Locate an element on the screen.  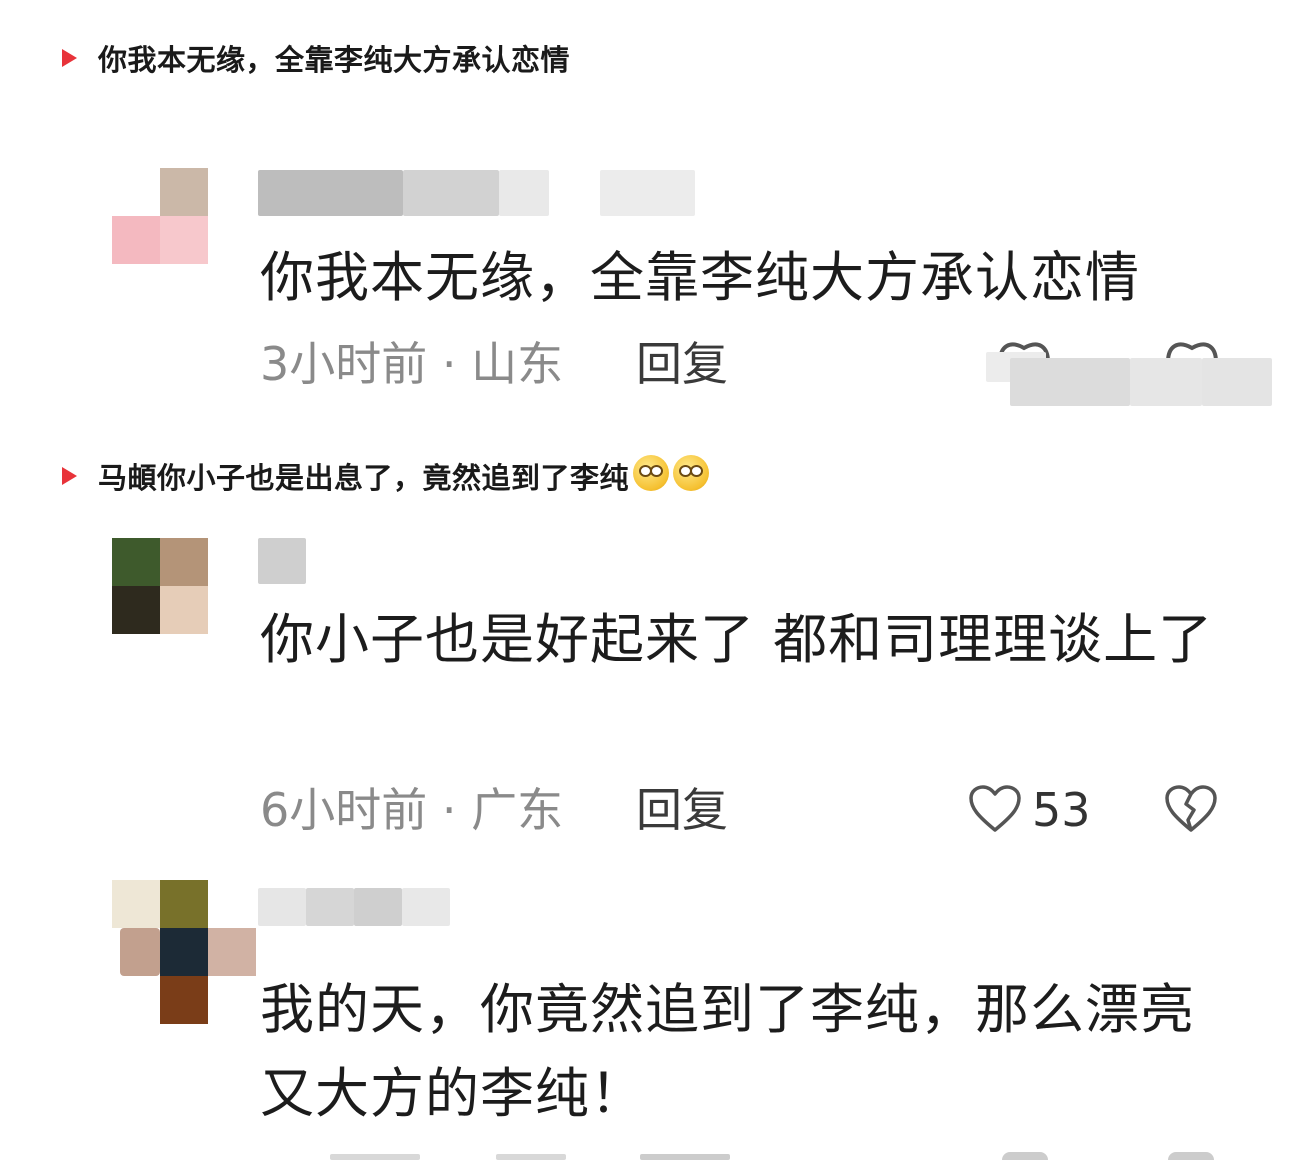
comment-time-location: 6小时前 · 广东 is located at coordinates (412, 810).